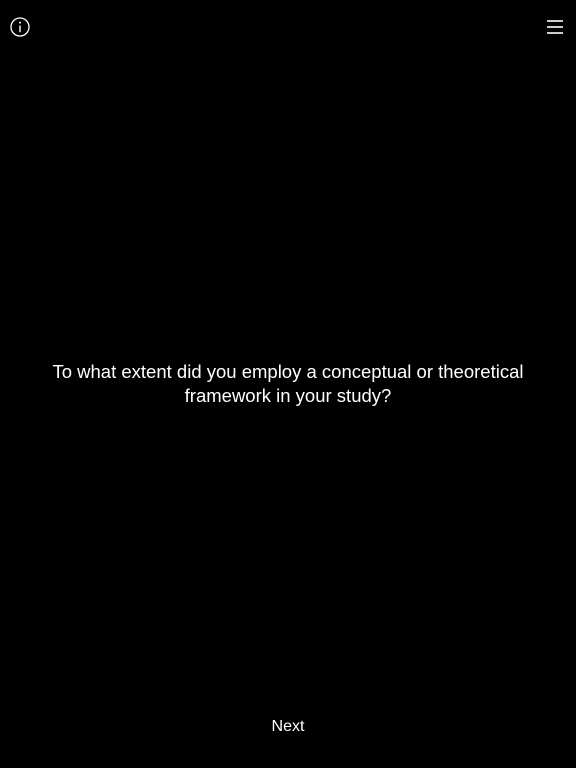  I want to click on info-button, so click(20, 27).